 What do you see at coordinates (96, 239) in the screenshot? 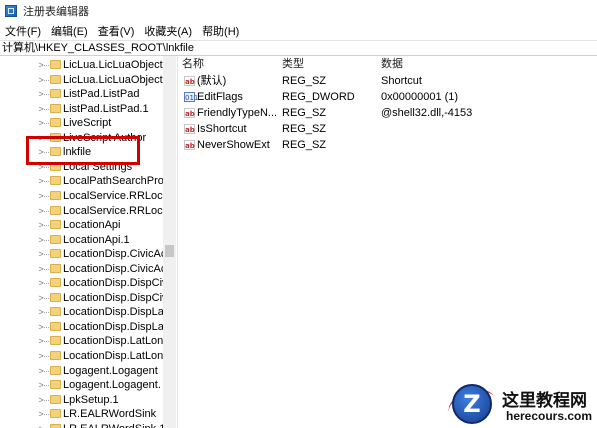
I see `tree-item-label: LocationApi.1` at bounding box center [96, 239].